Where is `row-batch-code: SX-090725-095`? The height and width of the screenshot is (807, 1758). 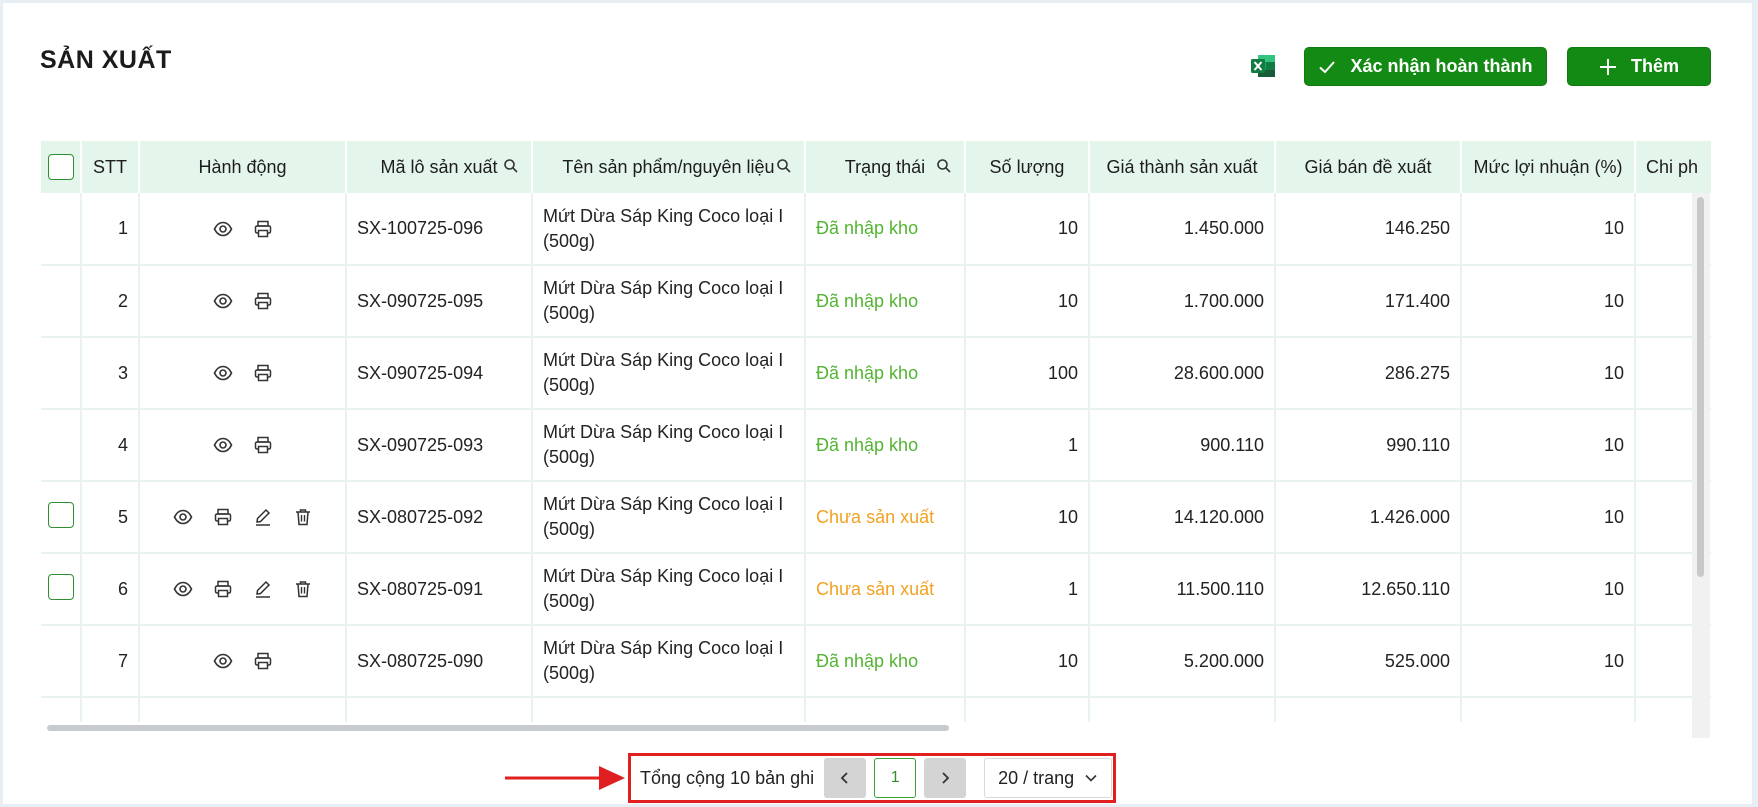 row-batch-code: SX-090725-095 is located at coordinates (439, 301).